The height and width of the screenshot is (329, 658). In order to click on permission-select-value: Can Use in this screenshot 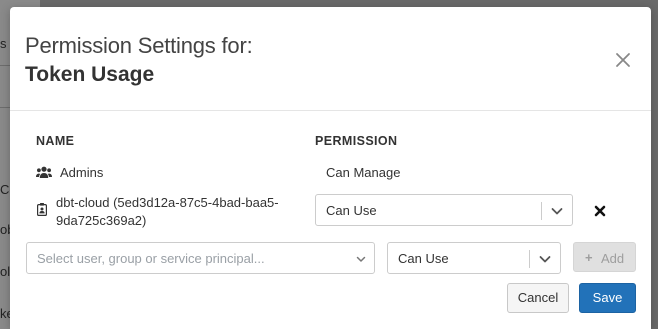, I will do `click(351, 210)`.